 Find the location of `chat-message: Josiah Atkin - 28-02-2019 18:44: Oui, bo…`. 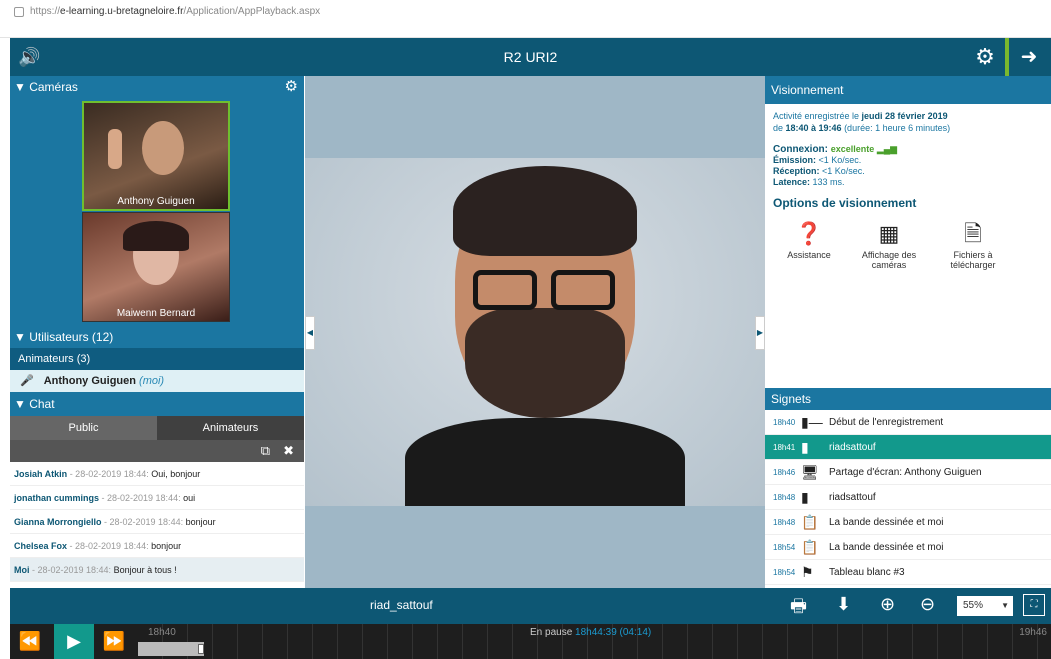

chat-message: Josiah Atkin - 28-02-2019 18:44: Oui, bo… is located at coordinates (157, 474).